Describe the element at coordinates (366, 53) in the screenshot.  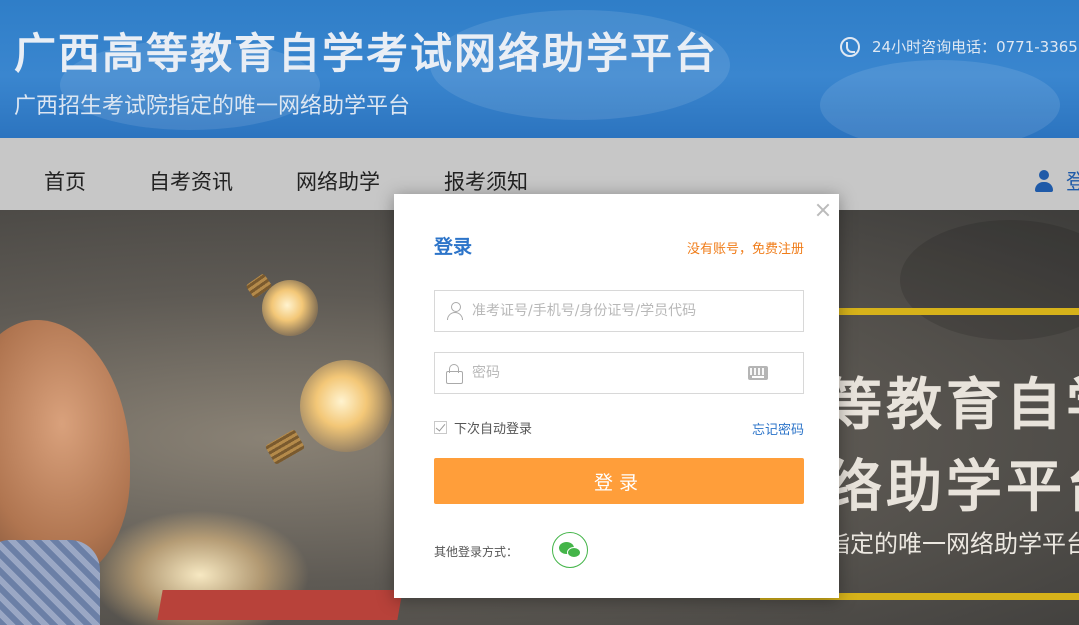
I see `site-title: 广西高等教育自学考试网络助学平台` at that location.